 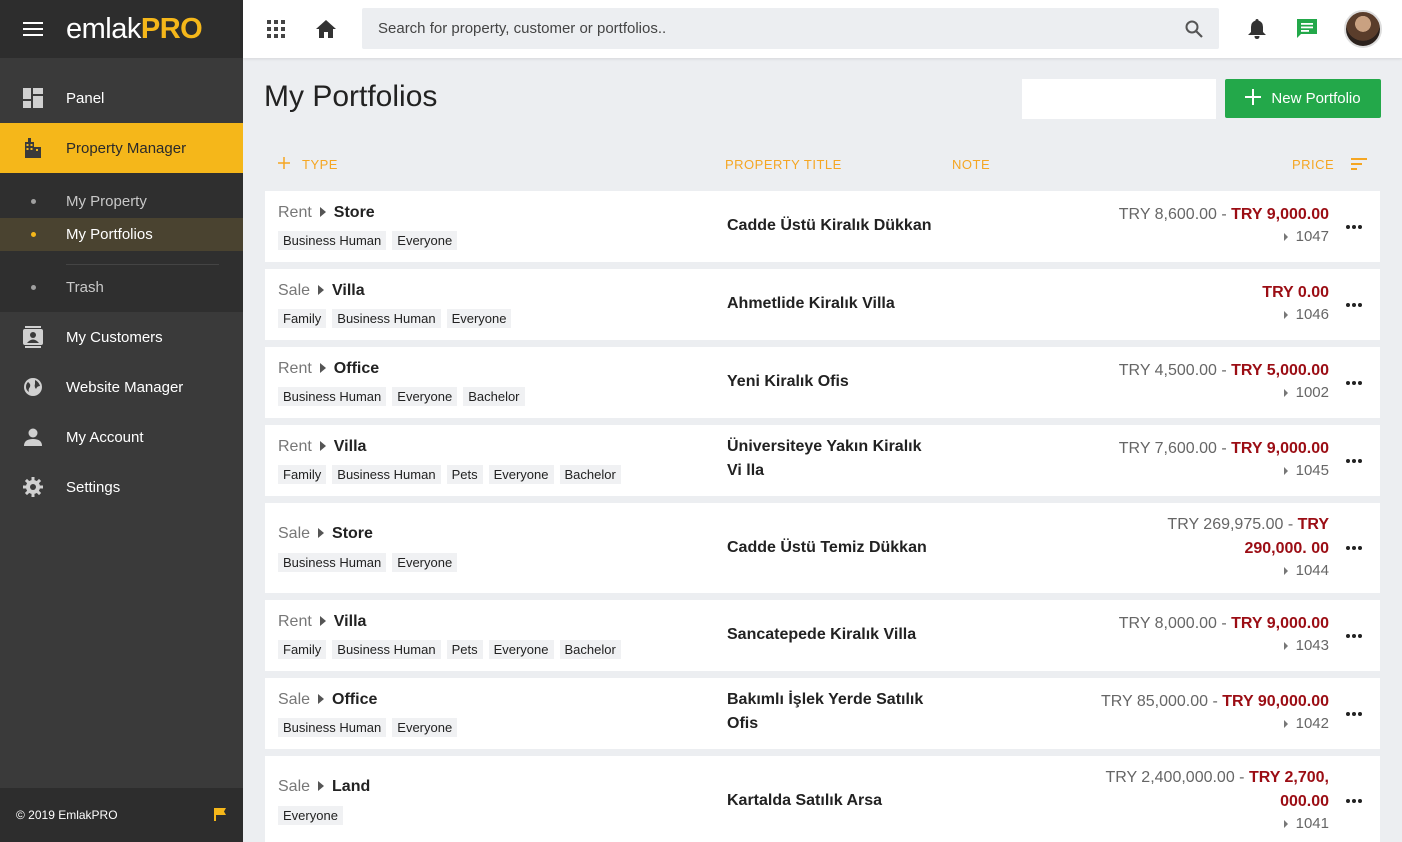 I want to click on row-title: Cadde Üstü Kiralık Dükkan, so click(x=832, y=226).